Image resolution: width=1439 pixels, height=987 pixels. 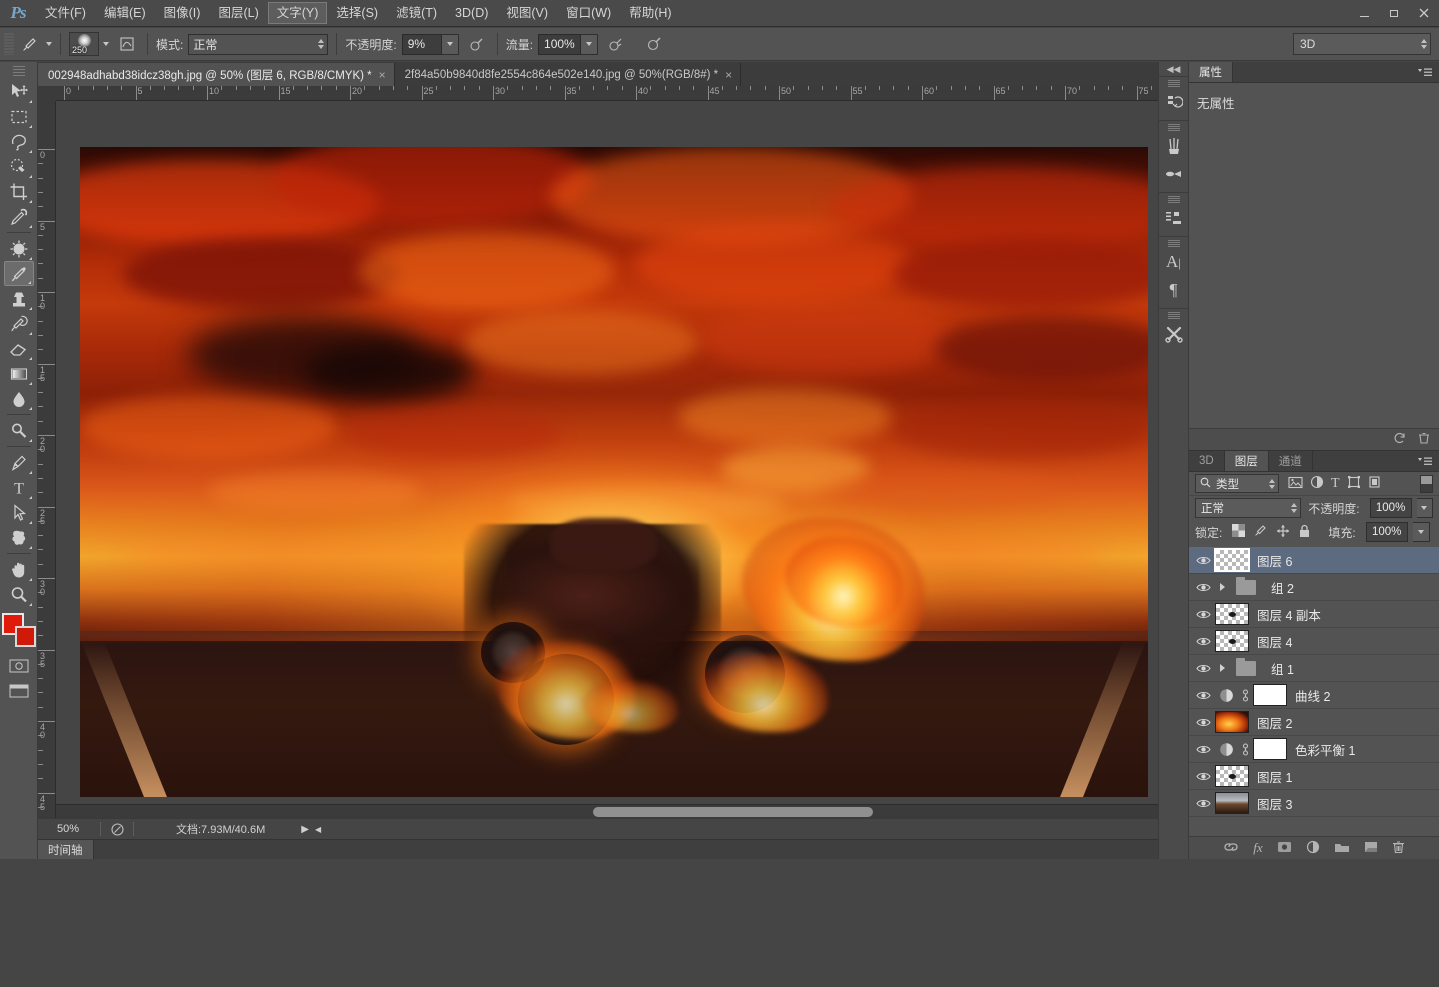 What do you see at coordinates (65, 13) in the screenshot?
I see `menu-0: 文件(F)` at bounding box center [65, 13].